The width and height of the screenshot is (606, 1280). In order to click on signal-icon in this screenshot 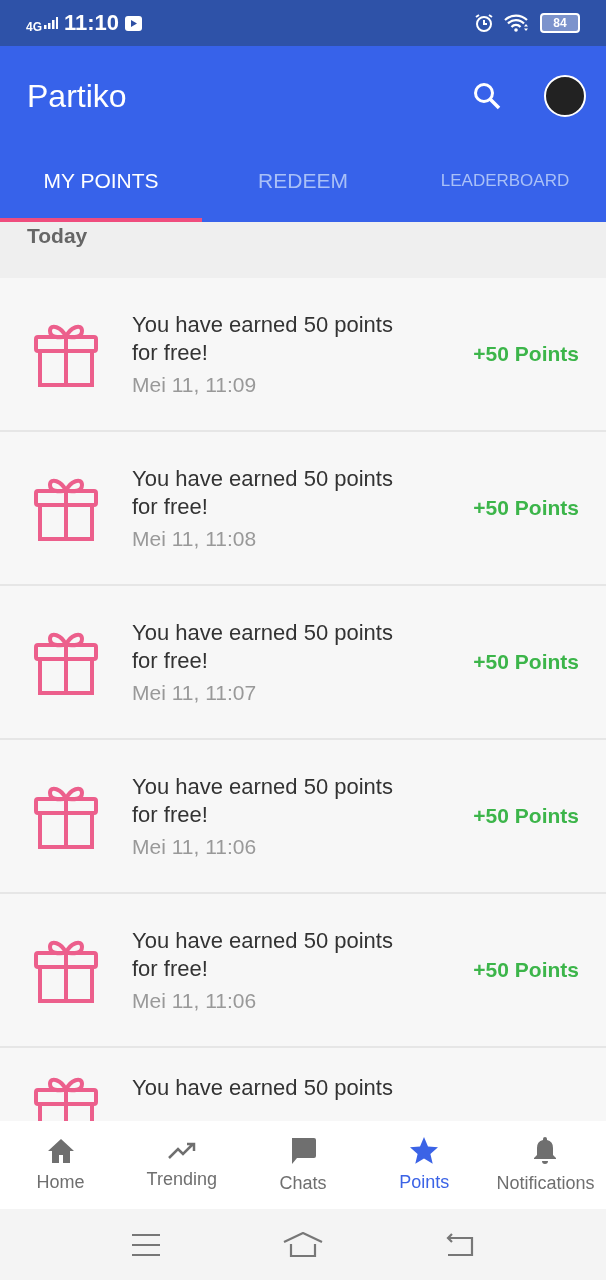, I will do `click(51, 23)`.